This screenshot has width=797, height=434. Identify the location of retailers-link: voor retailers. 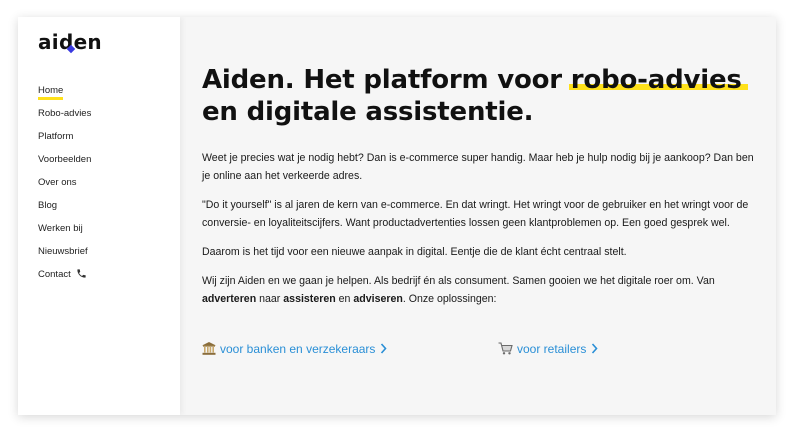
(548, 350).